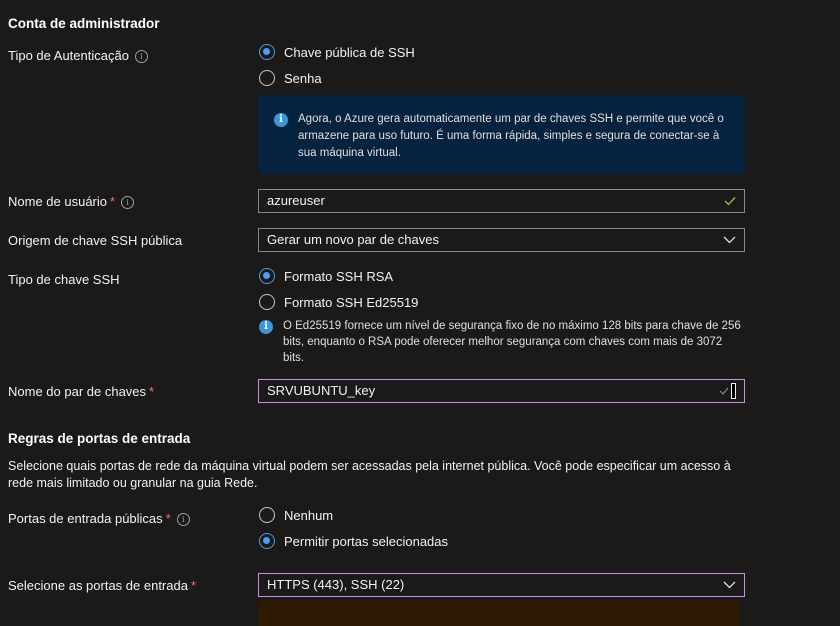  Describe the element at coordinates (349, 52) in the screenshot. I see `auth-ssh-label: Chave pública de SSH` at that location.